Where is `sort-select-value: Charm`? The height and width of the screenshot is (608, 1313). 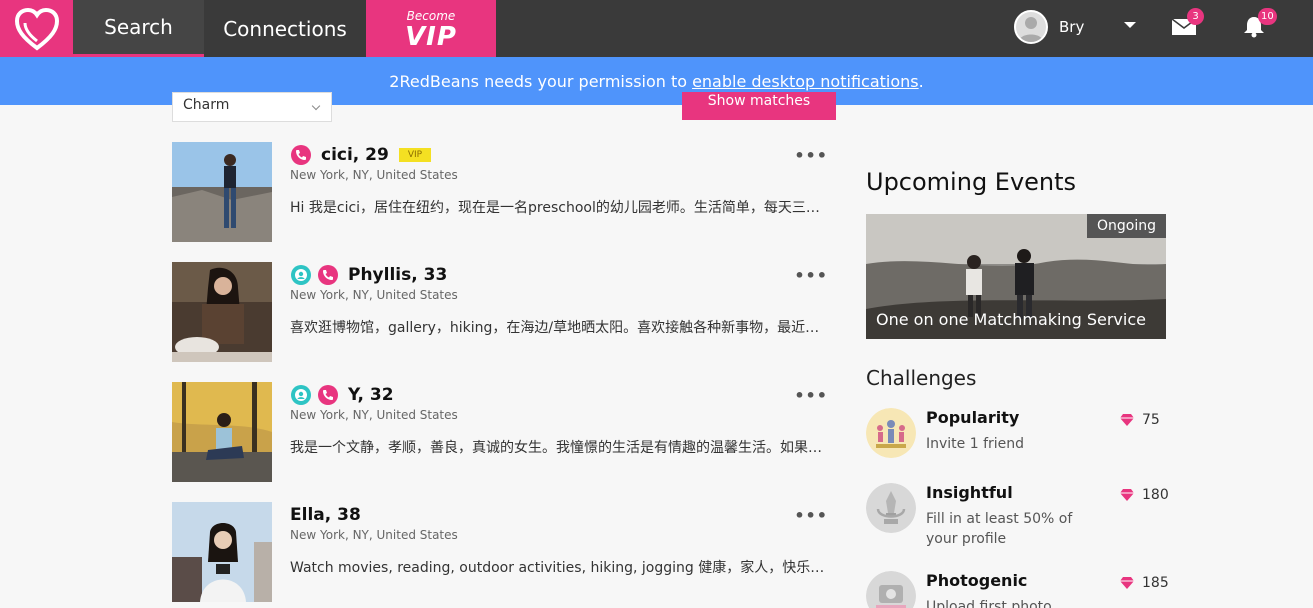 sort-select-value: Charm is located at coordinates (206, 105).